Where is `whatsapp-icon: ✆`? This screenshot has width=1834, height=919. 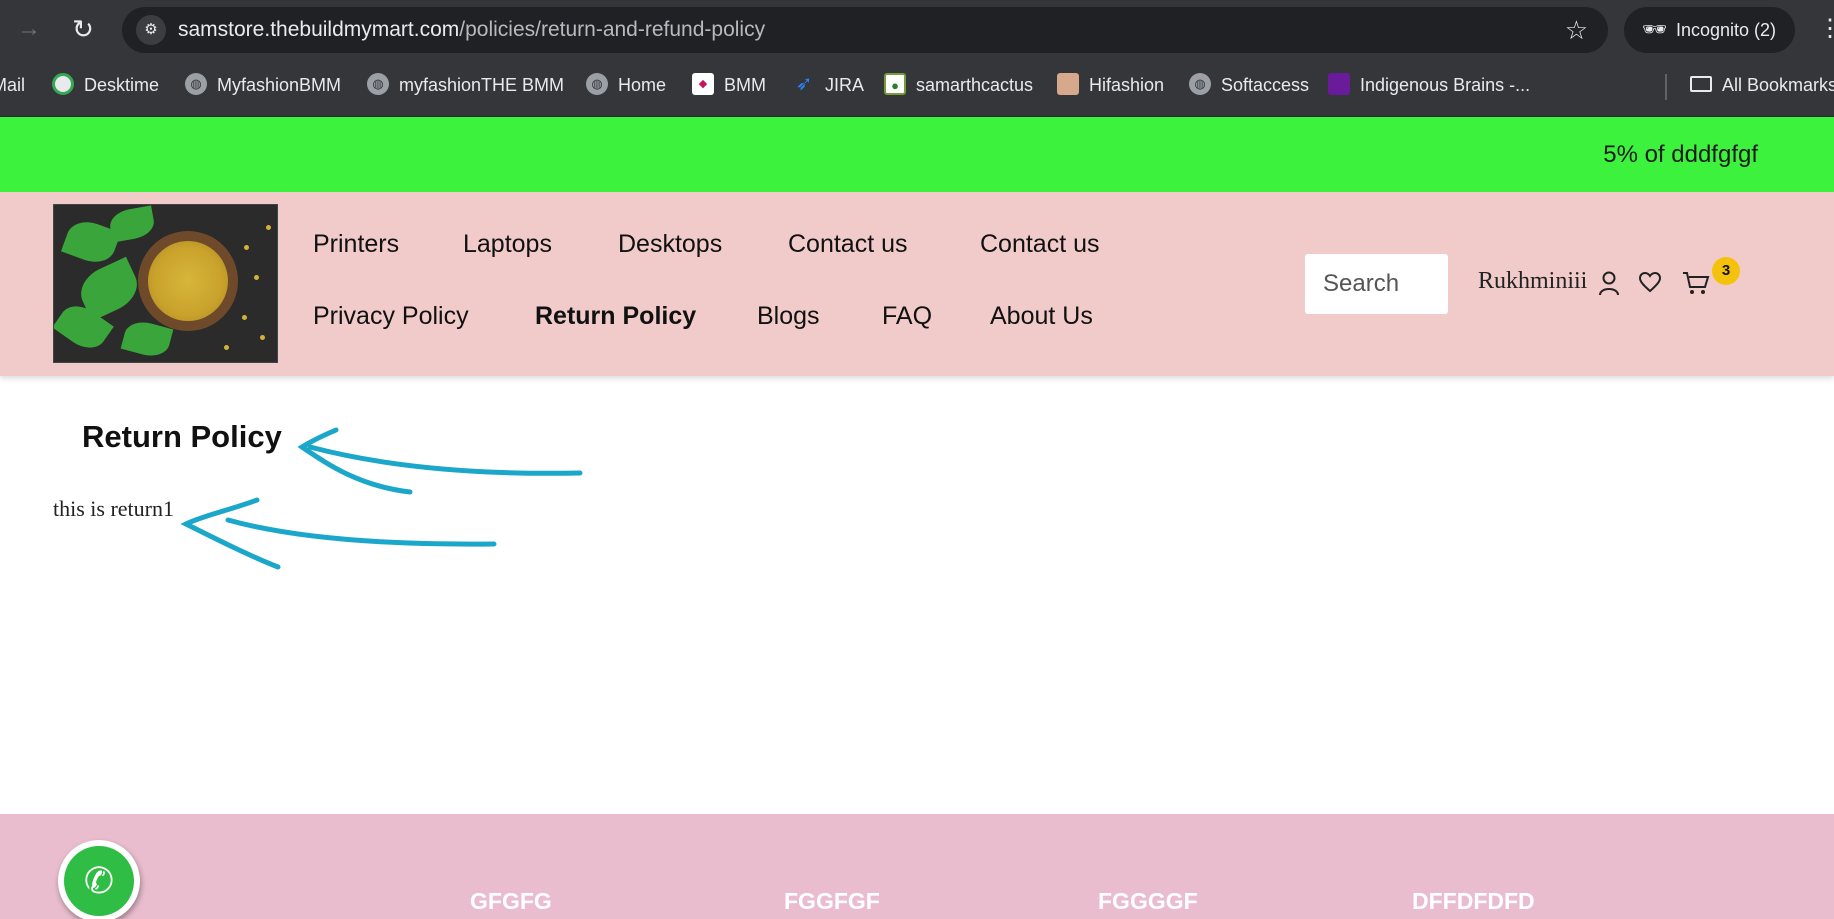
whatsapp-icon: ✆ is located at coordinates (99, 881).